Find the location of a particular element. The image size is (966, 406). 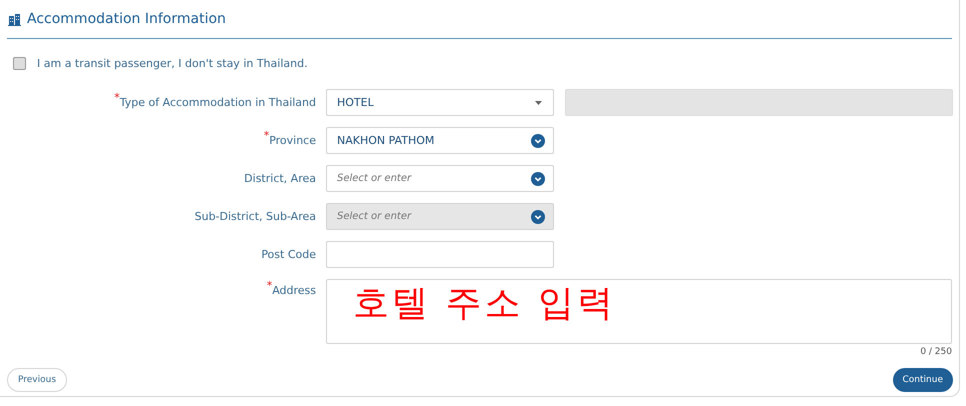

section-title: Accommodation Information is located at coordinates (126, 19).